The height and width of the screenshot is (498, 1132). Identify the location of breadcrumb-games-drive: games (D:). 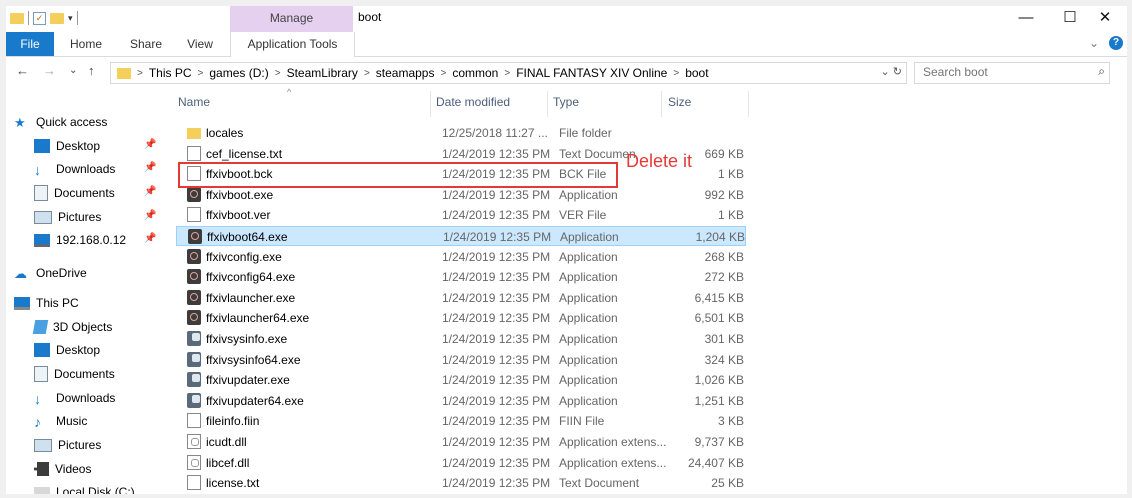
(238, 73).